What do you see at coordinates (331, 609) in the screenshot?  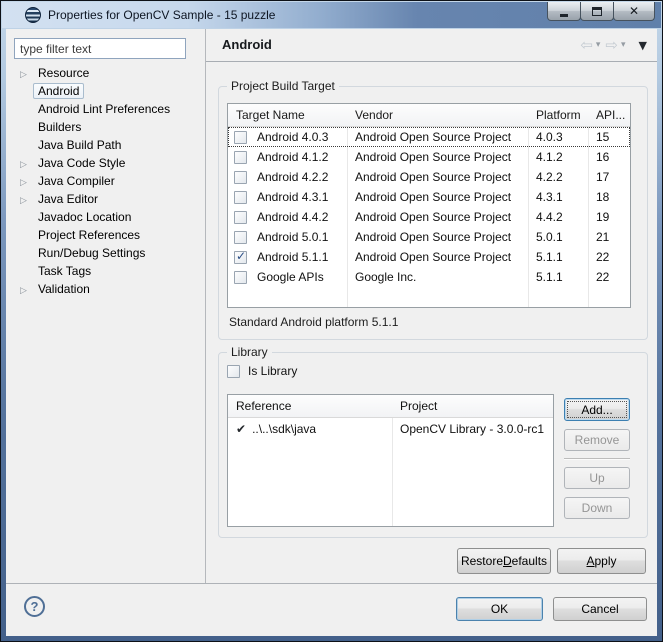 I see `bottom-bar: ? OK Cancel` at bounding box center [331, 609].